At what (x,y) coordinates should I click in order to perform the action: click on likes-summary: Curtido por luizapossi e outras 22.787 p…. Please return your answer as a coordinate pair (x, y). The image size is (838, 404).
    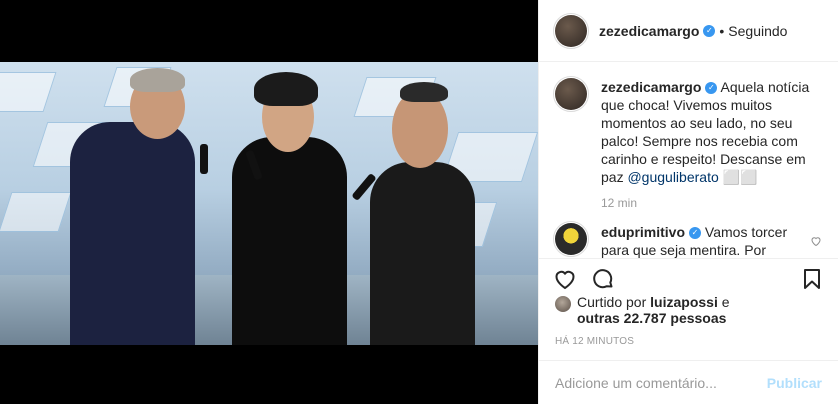
    Looking at the image, I should click on (688, 310).